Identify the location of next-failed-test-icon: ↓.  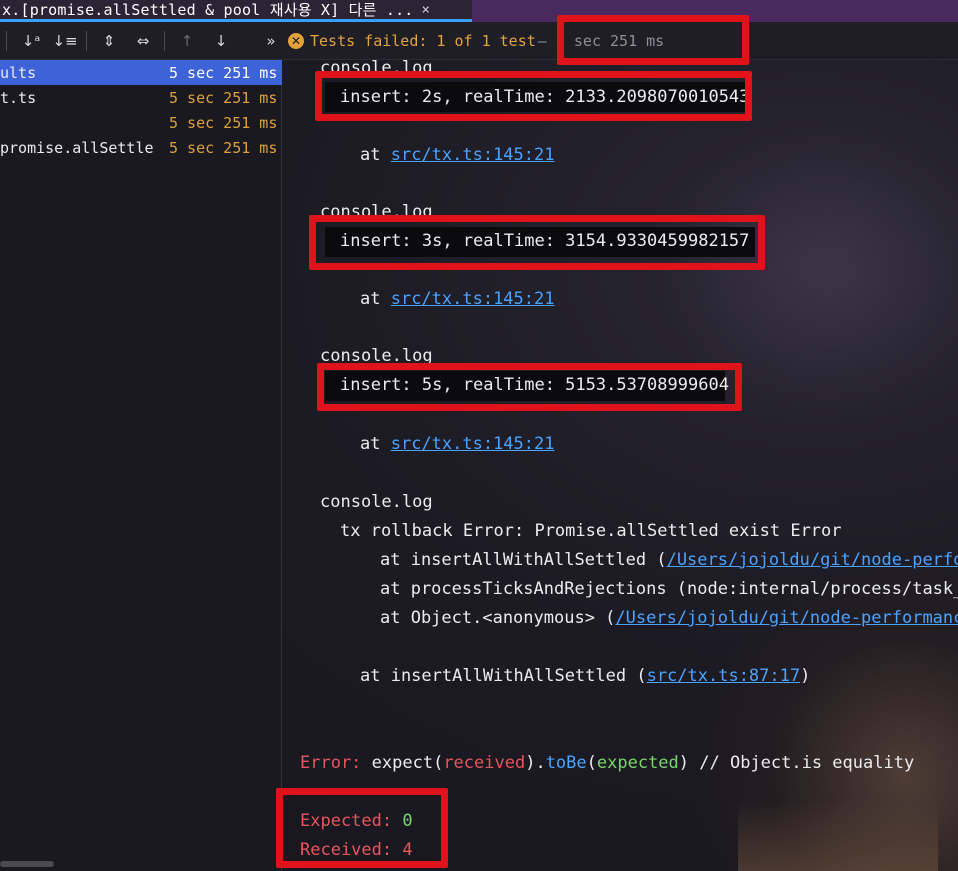
(221, 41).